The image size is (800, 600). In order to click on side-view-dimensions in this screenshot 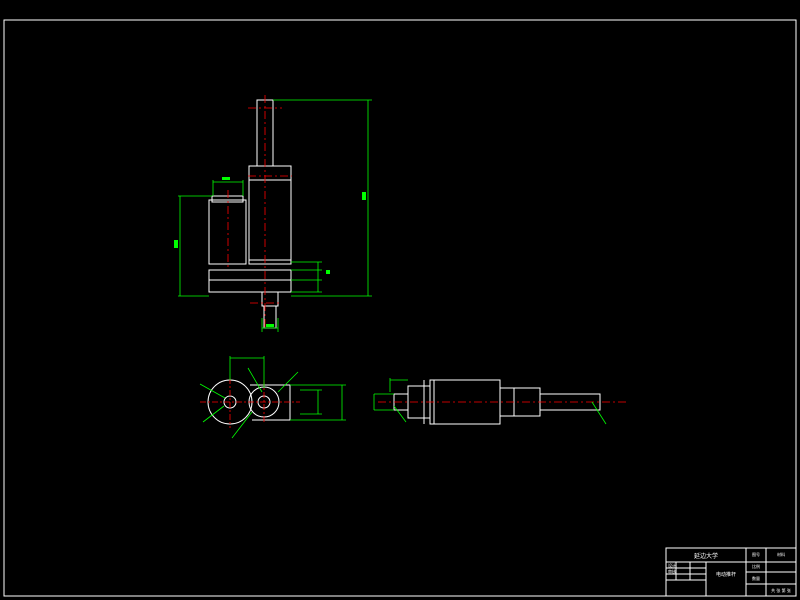, I will do `click(490, 401)`.